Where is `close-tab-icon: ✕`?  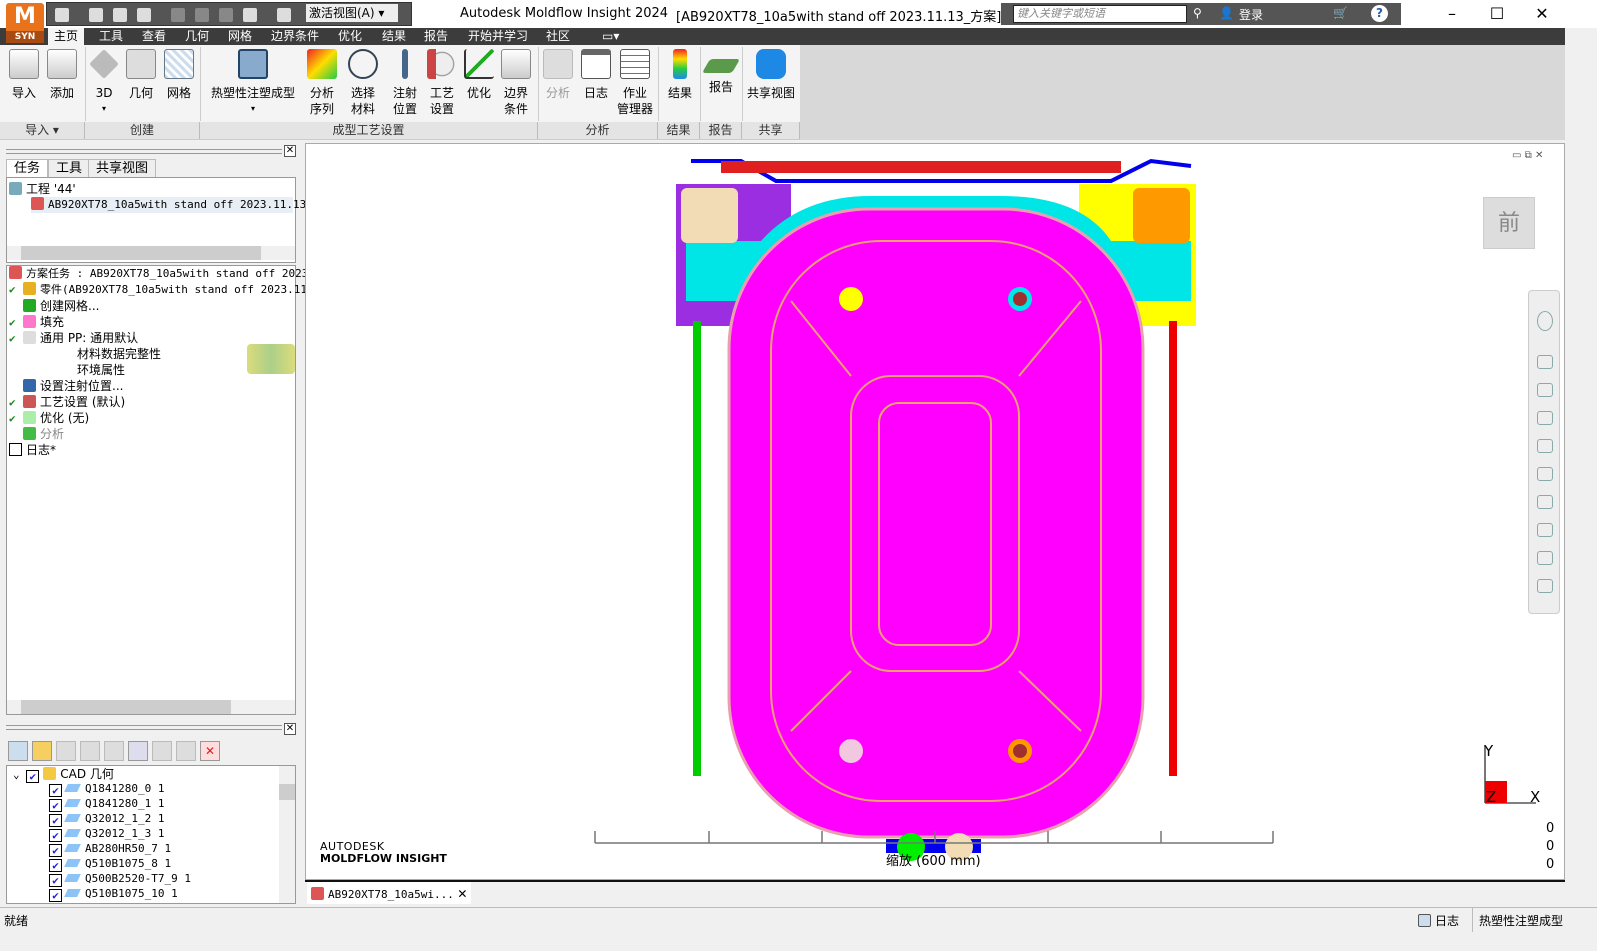
close-tab-icon: ✕ is located at coordinates (462, 893).